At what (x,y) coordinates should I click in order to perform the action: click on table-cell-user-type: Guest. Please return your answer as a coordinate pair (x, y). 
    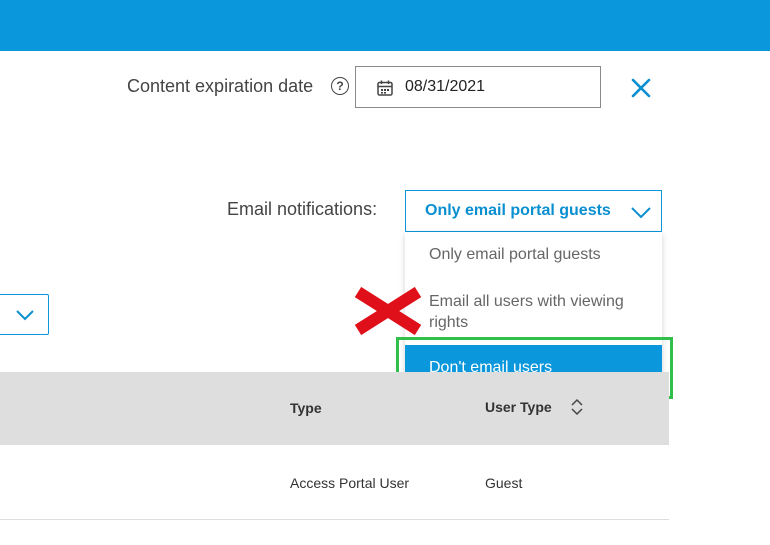
    Looking at the image, I should click on (504, 483).